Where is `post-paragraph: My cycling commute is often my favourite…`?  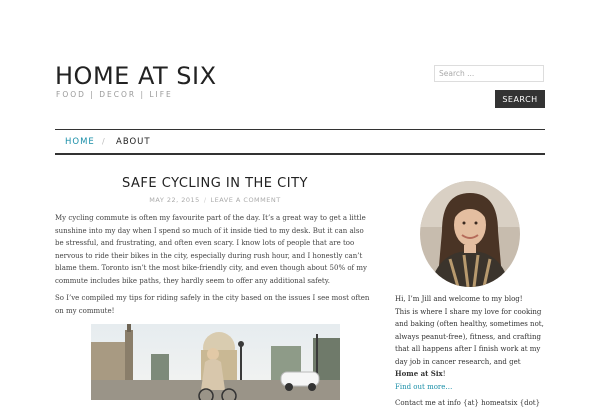
post-paragraph: My cycling commute is often my favourite… is located at coordinates (211, 249).